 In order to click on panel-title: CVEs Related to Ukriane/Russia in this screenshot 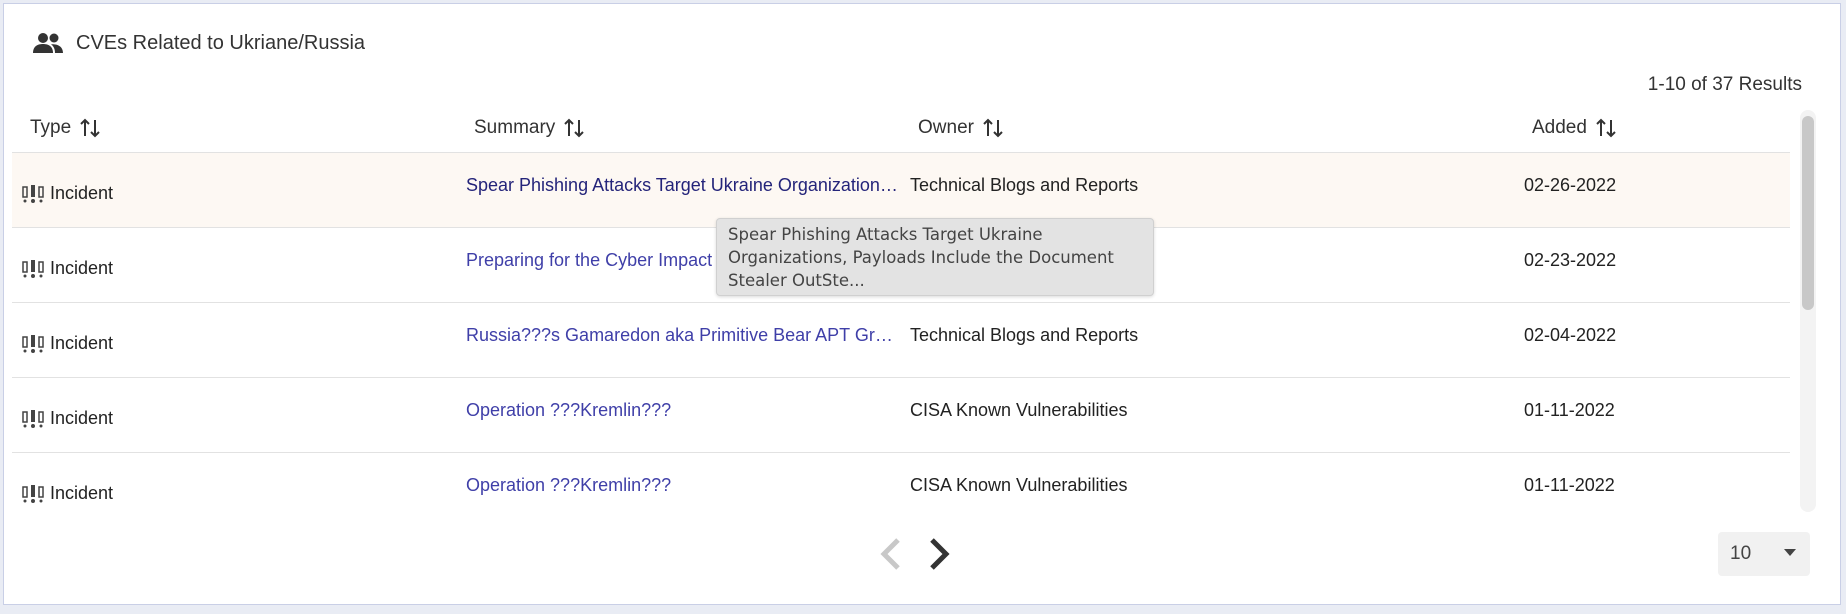, I will do `click(221, 42)`.